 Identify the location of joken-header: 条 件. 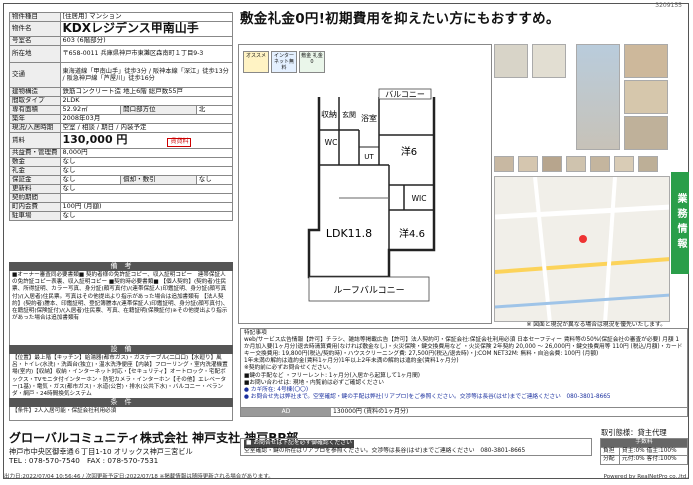
(121, 402).